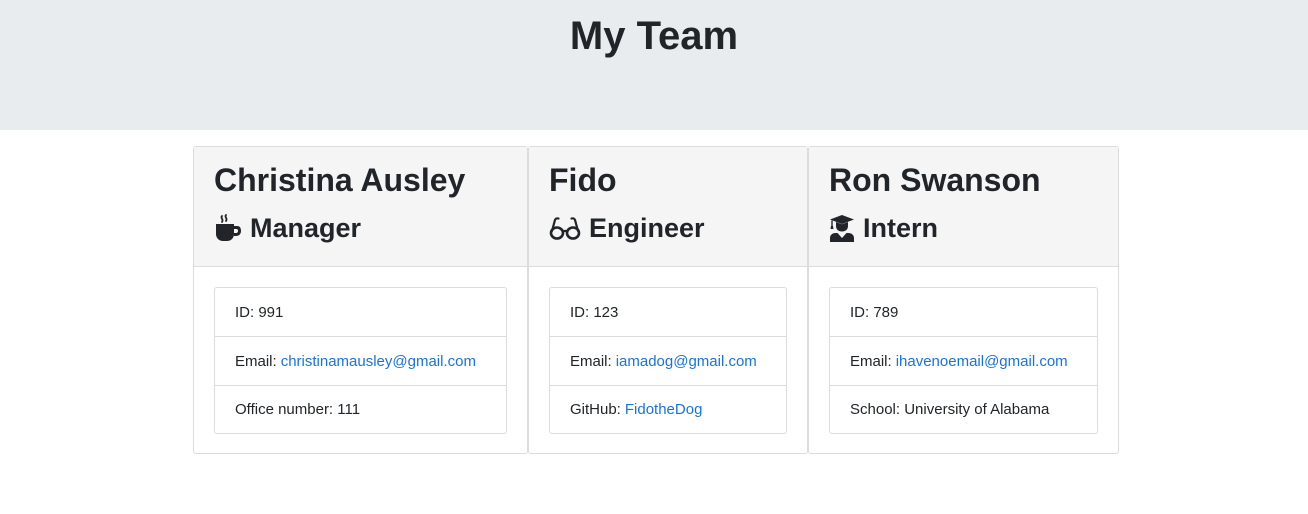  Describe the element at coordinates (886, 312) in the screenshot. I see `id-value: 789` at that location.